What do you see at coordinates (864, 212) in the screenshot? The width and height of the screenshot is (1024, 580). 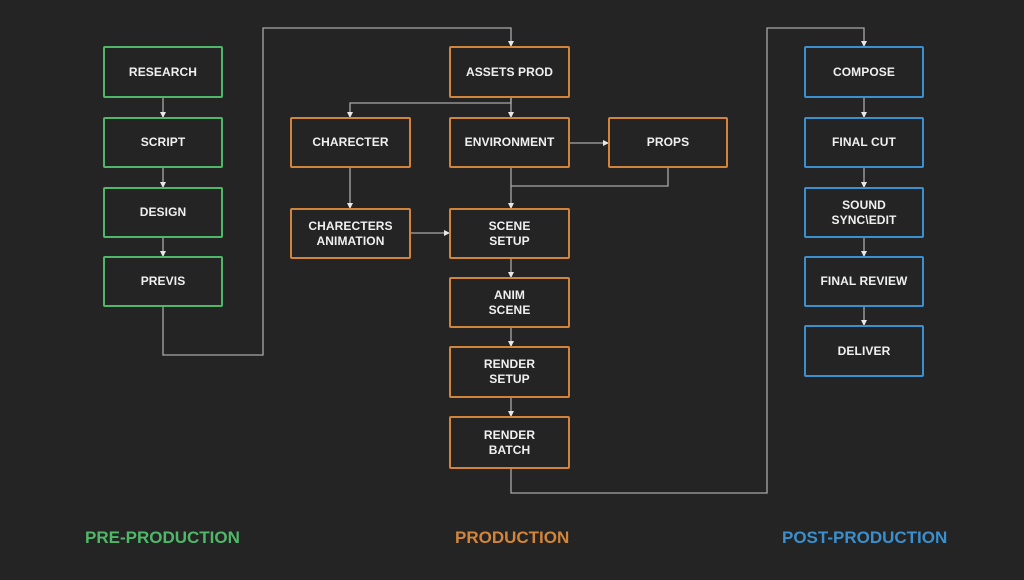 I see `node-sound-sync-edit: SOUND SYNC\EDIT` at bounding box center [864, 212].